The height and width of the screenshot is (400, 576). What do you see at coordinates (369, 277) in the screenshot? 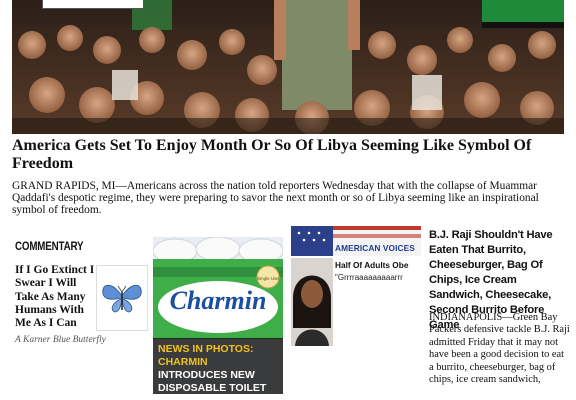
I see `american-voices-quote: "Grrrraaaaaaaaarrr` at bounding box center [369, 277].